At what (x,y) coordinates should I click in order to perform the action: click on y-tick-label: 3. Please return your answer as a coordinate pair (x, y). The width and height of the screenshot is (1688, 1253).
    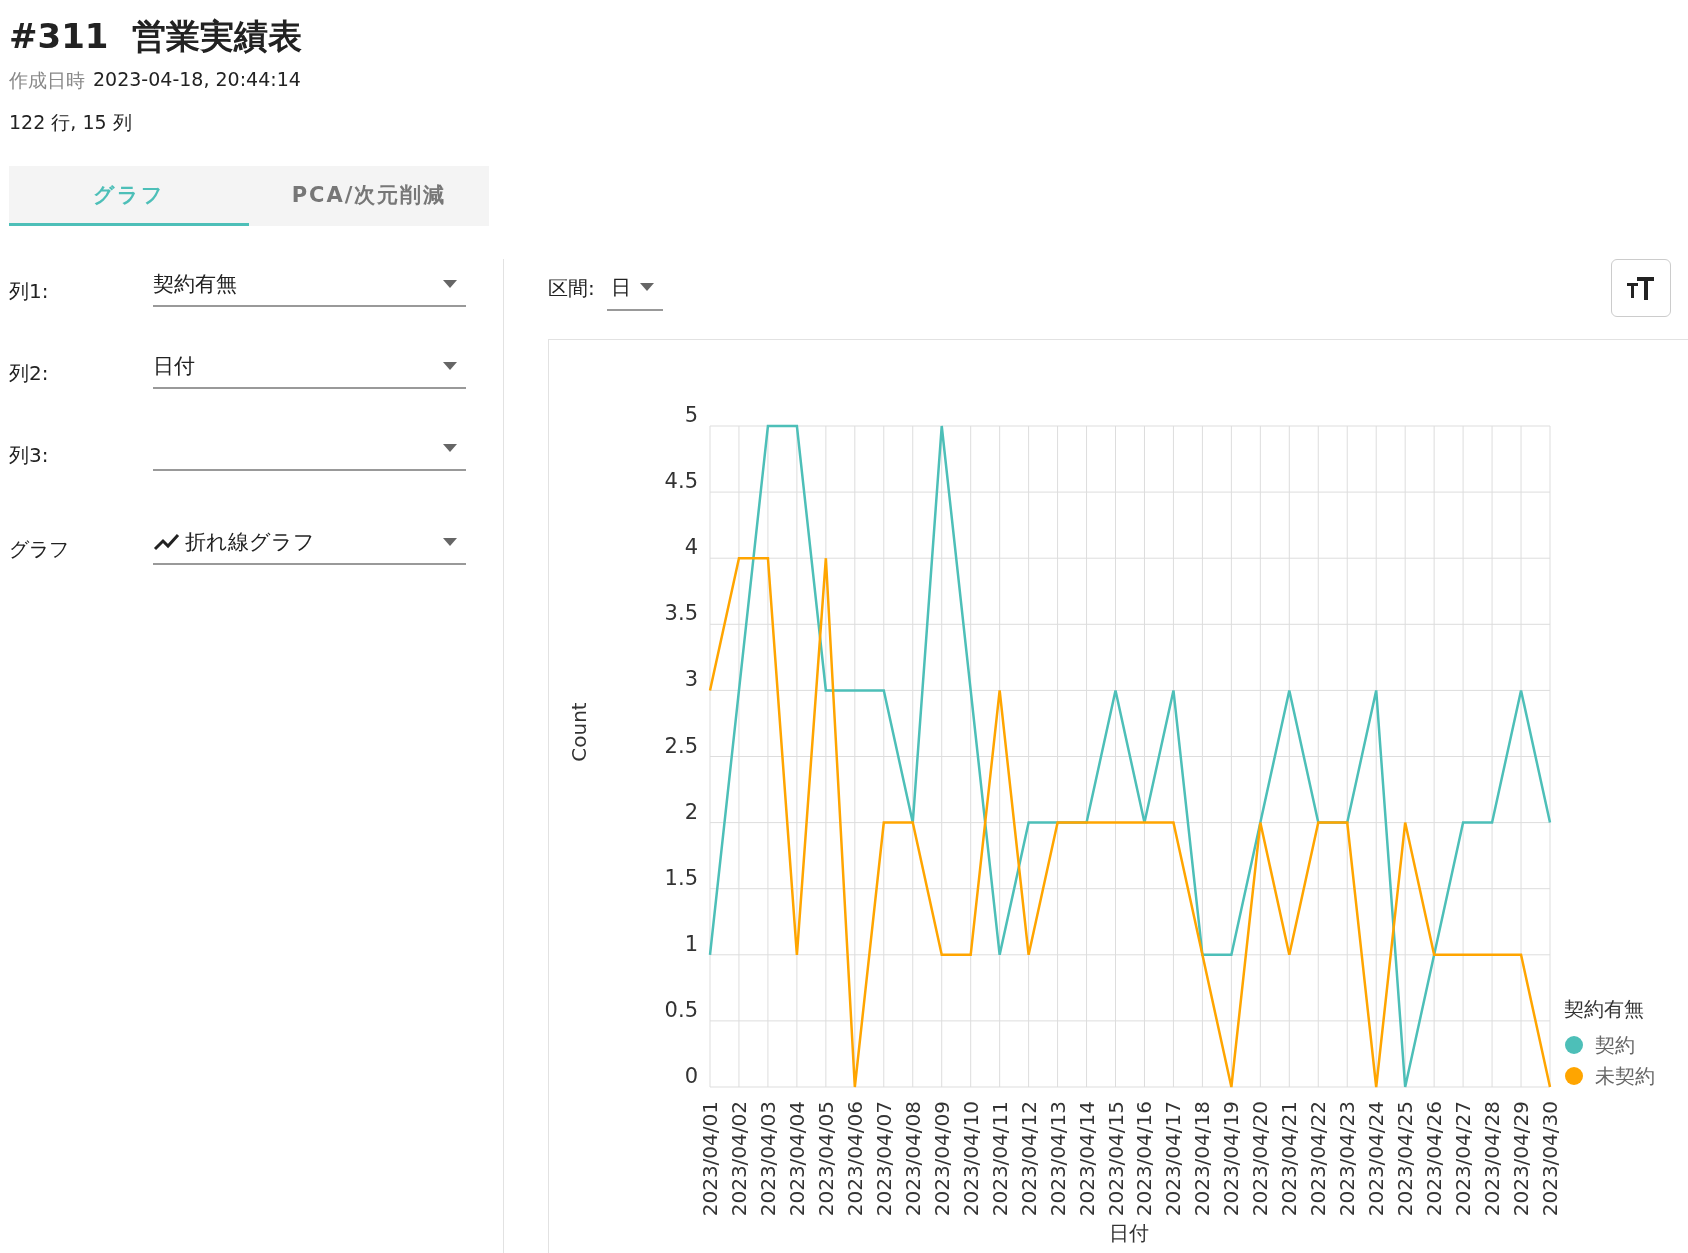
    Looking at the image, I should click on (691, 679).